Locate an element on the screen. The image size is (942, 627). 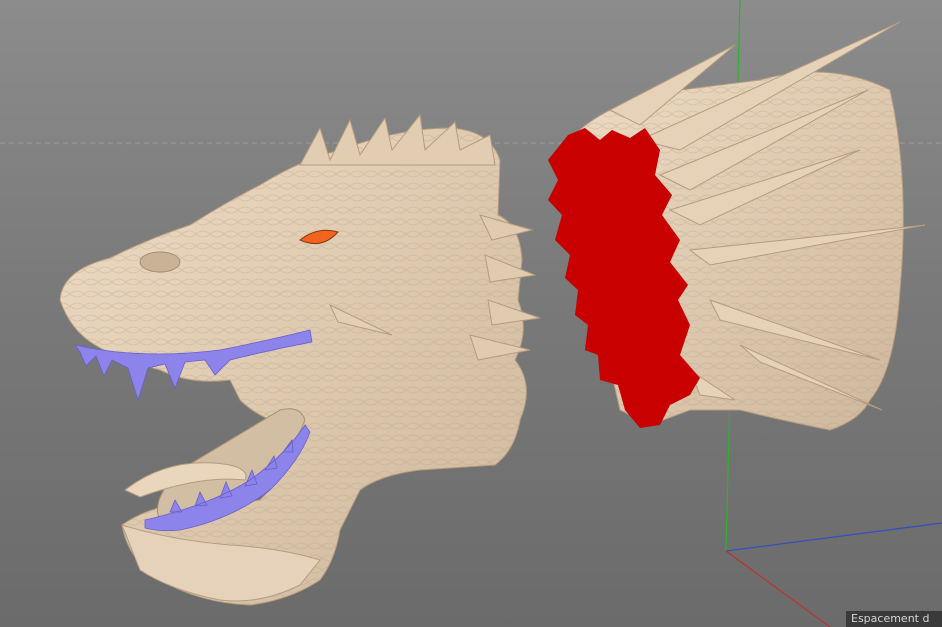
nostril is located at coordinates (160, 262).